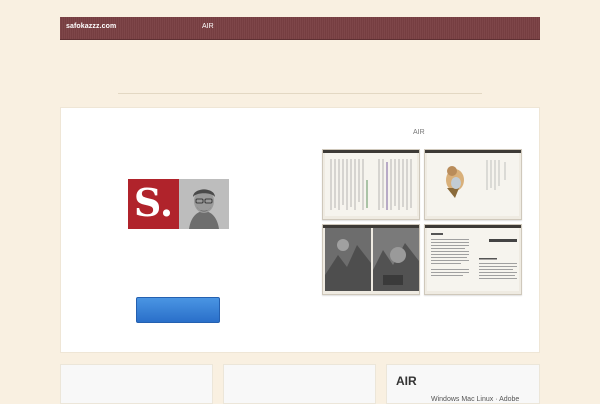 The image size is (600, 404). I want to click on header-divider, so click(300, 93).